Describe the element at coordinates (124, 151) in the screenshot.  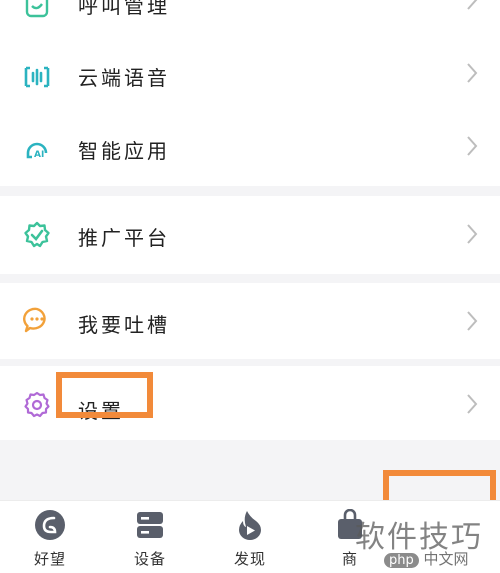
I see `menu-item-label: 智能应用` at that location.